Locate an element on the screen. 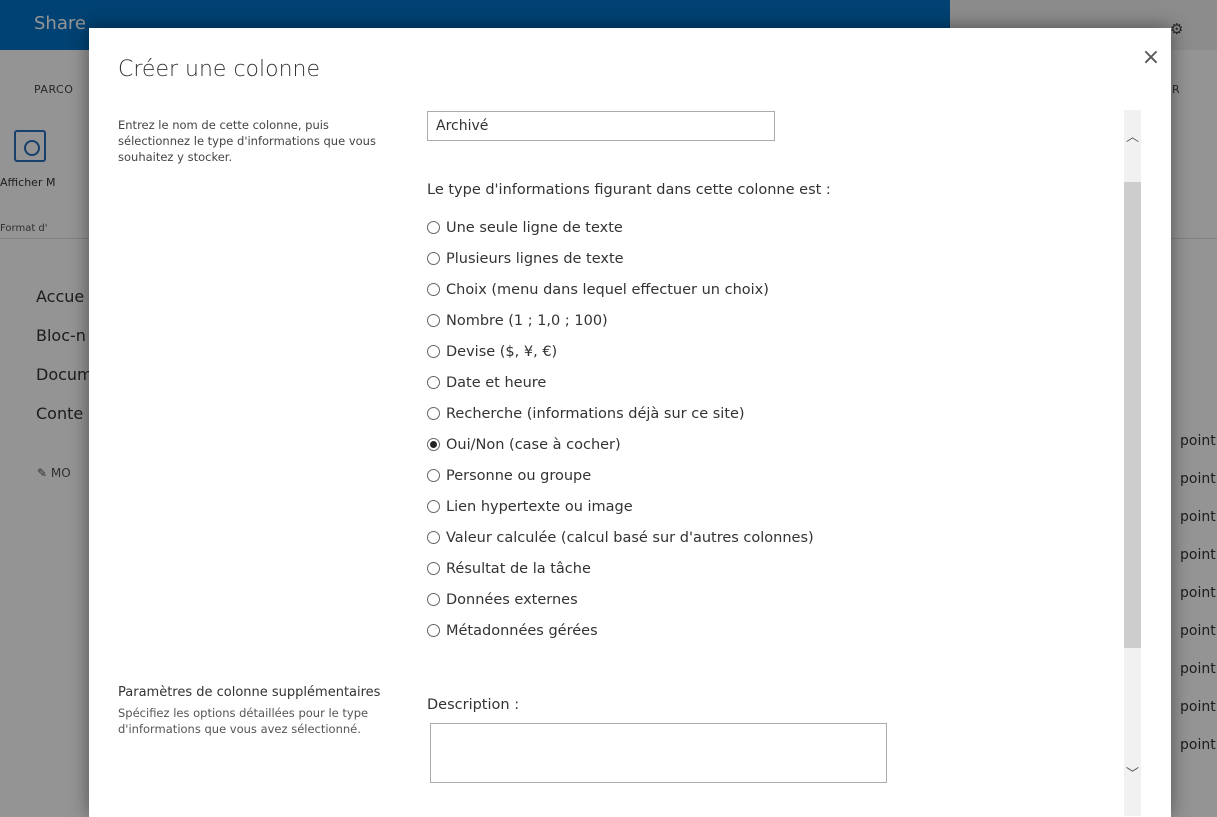 The image size is (1217, 817). scrollbar-thumb is located at coordinates (1132, 415).